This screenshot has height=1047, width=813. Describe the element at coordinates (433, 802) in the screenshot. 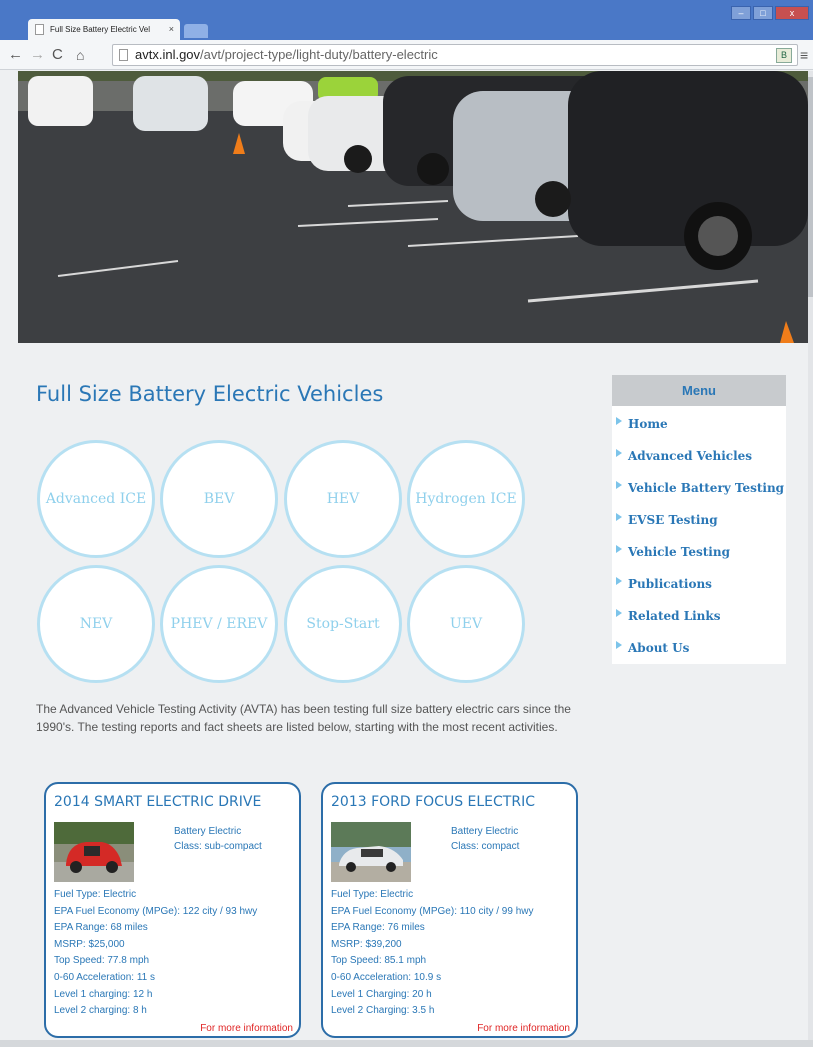

I see `card-title: 2013 FORD FOCUS ELECTRIC` at that location.